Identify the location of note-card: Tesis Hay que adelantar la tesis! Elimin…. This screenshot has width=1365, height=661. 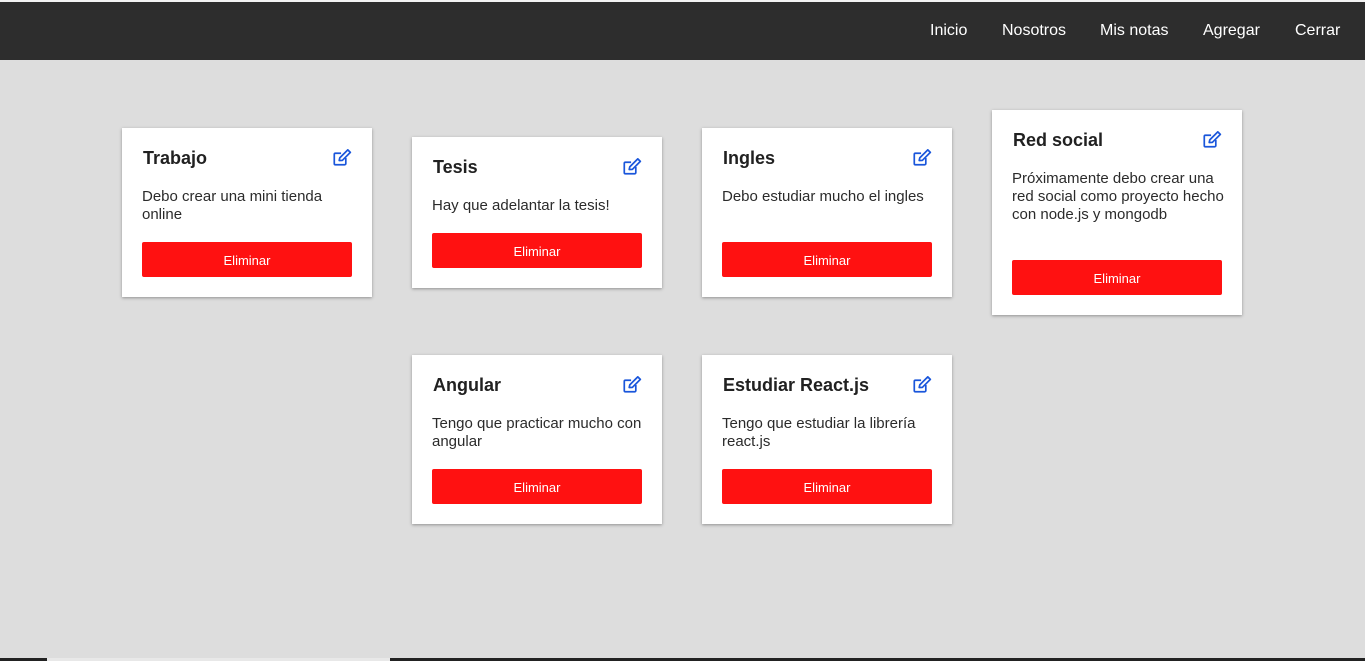
(537, 212).